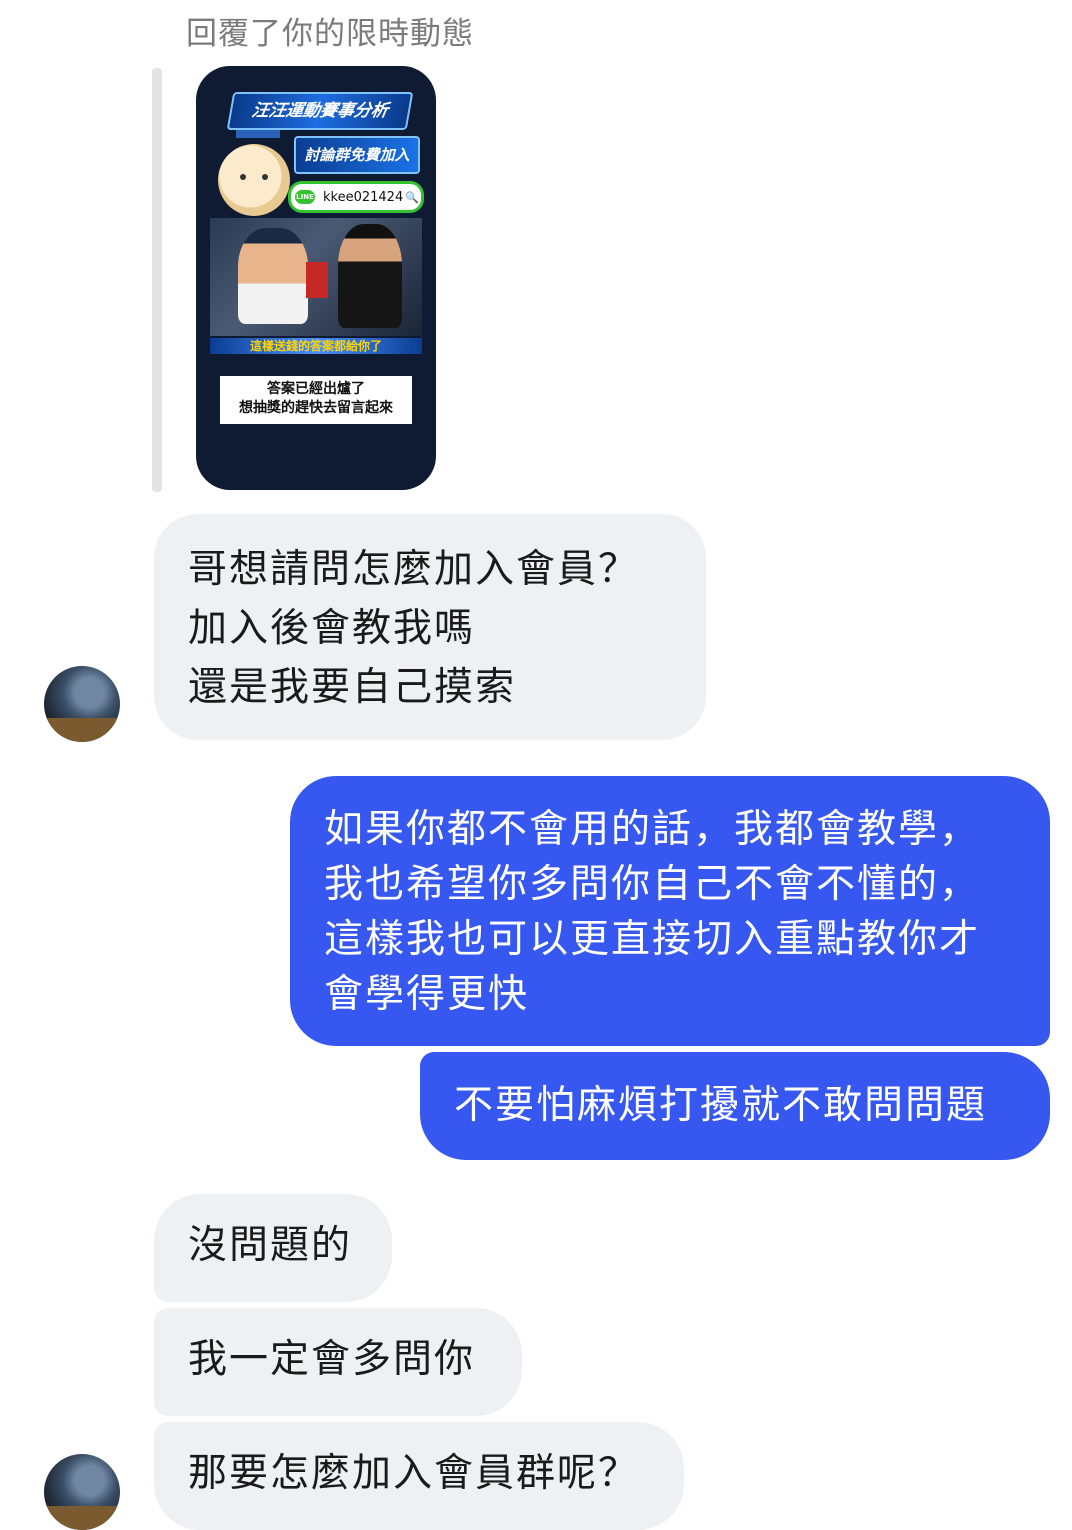  What do you see at coordinates (652, 939) in the screenshot?
I see `message-line: 這樣我也可以更直接切入重點教你才` at bounding box center [652, 939].